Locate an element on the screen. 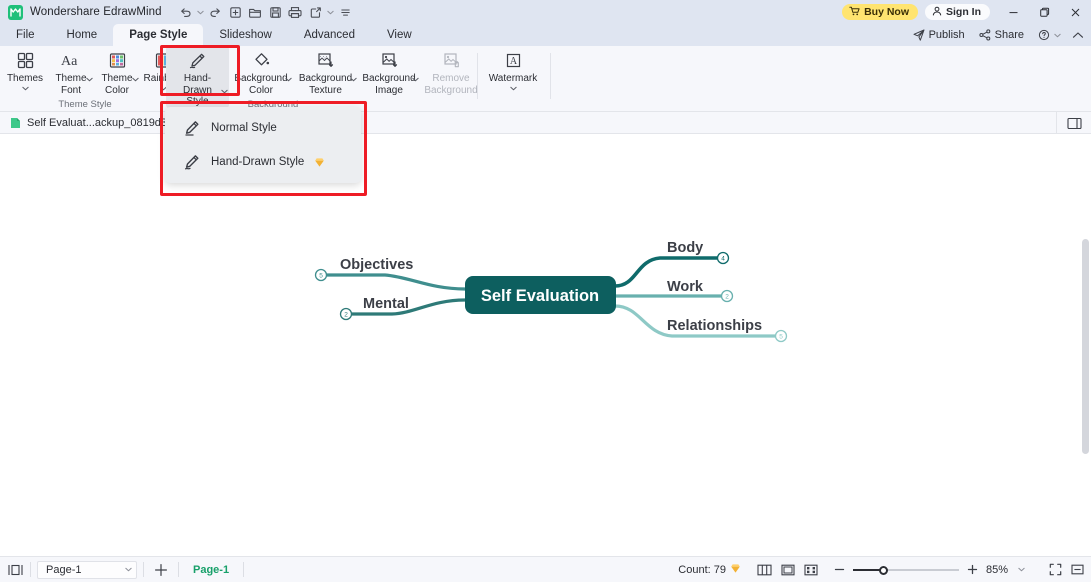 The height and width of the screenshot is (582, 1091). hand-drawn-style-caret-icon is located at coordinates (224, 90).